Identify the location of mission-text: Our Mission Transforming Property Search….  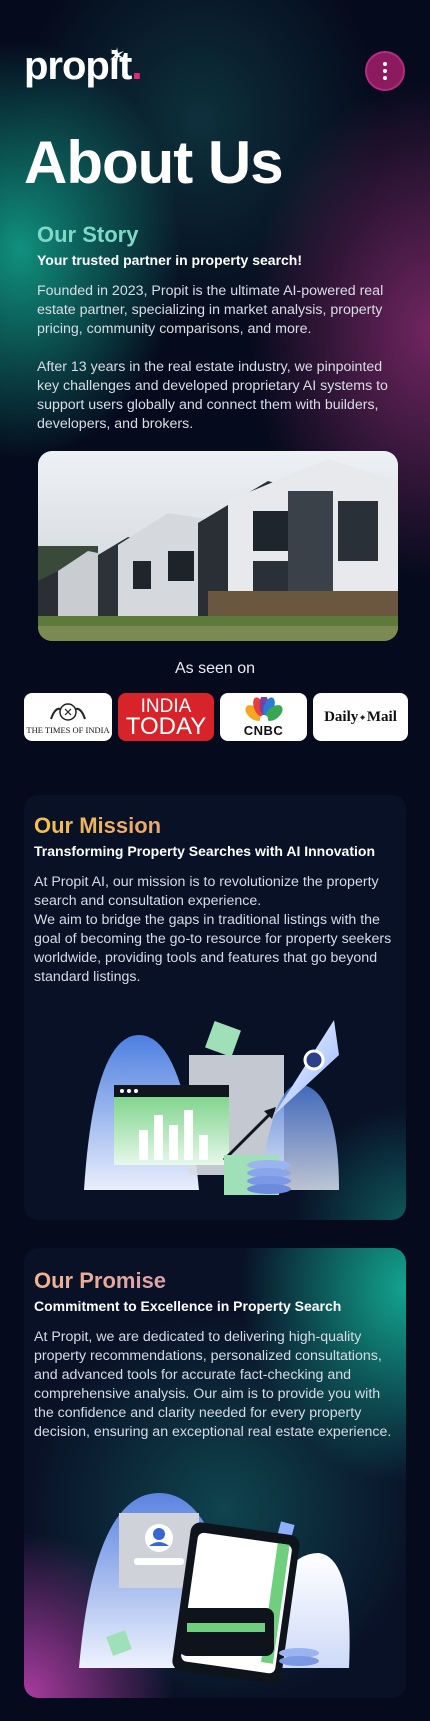
(214, 900).